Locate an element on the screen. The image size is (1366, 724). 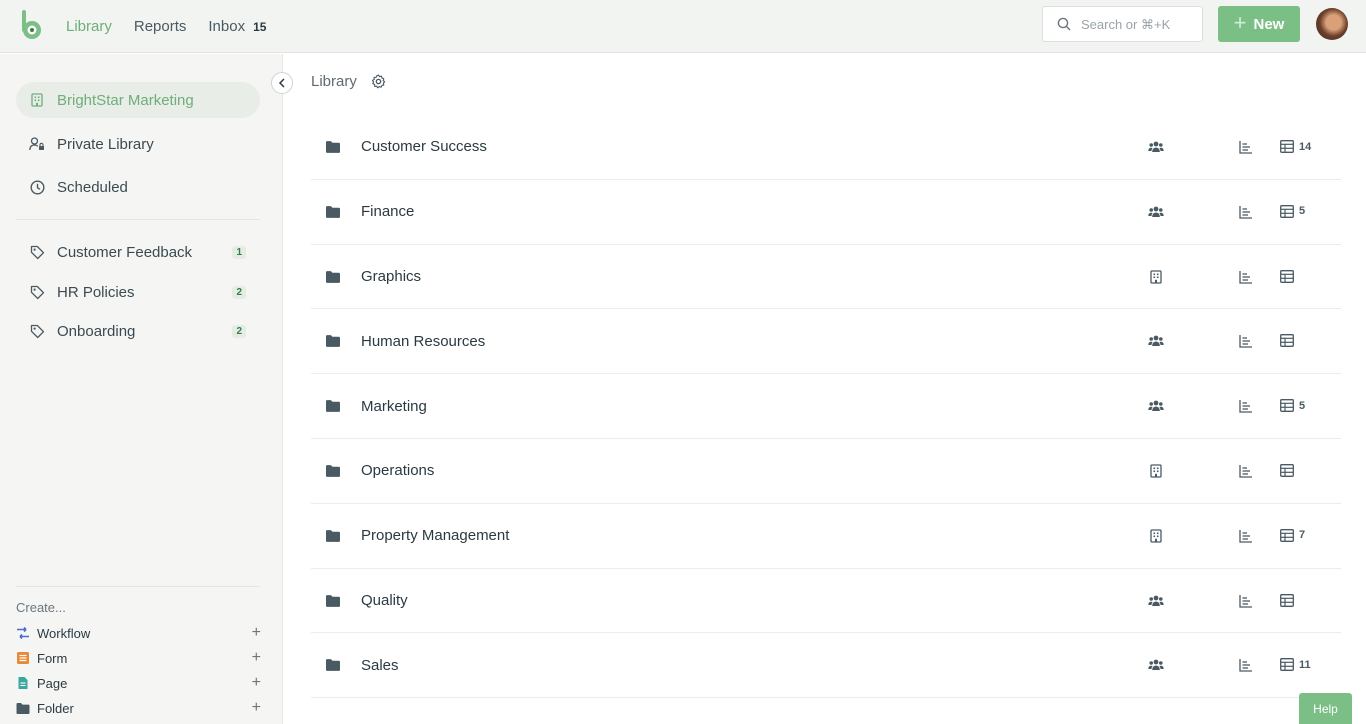
folder-name: Marketing is located at coordinates (394, 406).